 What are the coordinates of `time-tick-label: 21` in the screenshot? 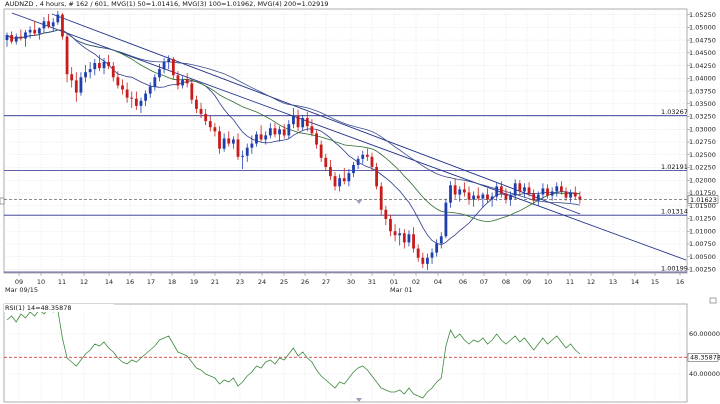 It's located at (215, 282).